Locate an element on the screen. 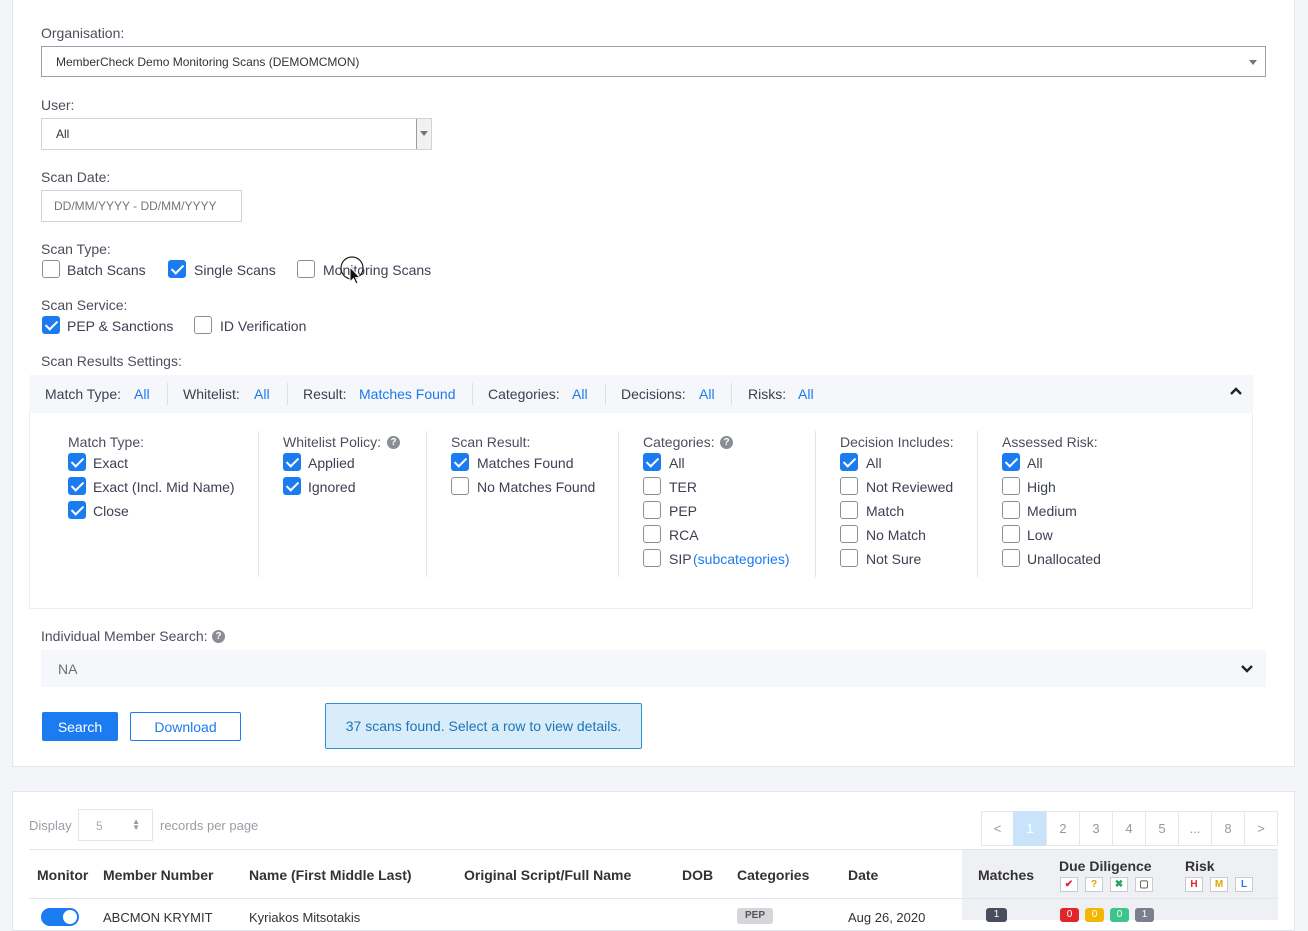 The image size is (1308, 931). id-verification-checkbox is located at coordinates (203, 325).